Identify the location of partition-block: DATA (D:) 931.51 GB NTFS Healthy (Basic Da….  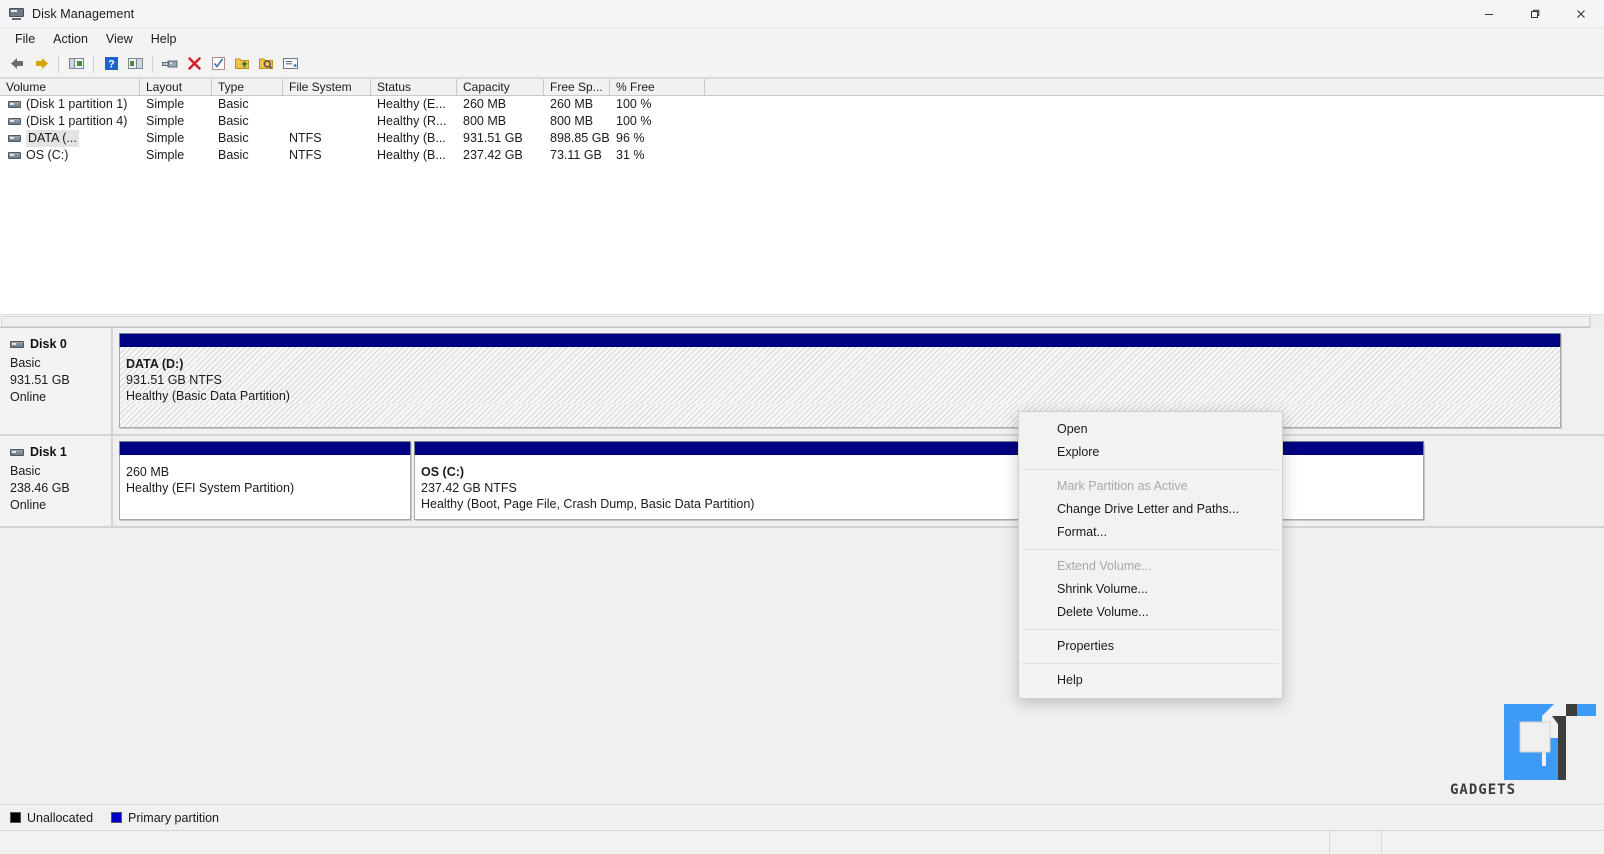
(840, 380).